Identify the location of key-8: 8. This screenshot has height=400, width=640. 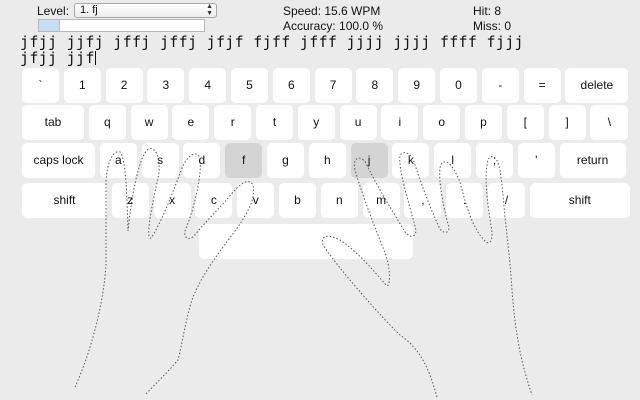
(375, 85).